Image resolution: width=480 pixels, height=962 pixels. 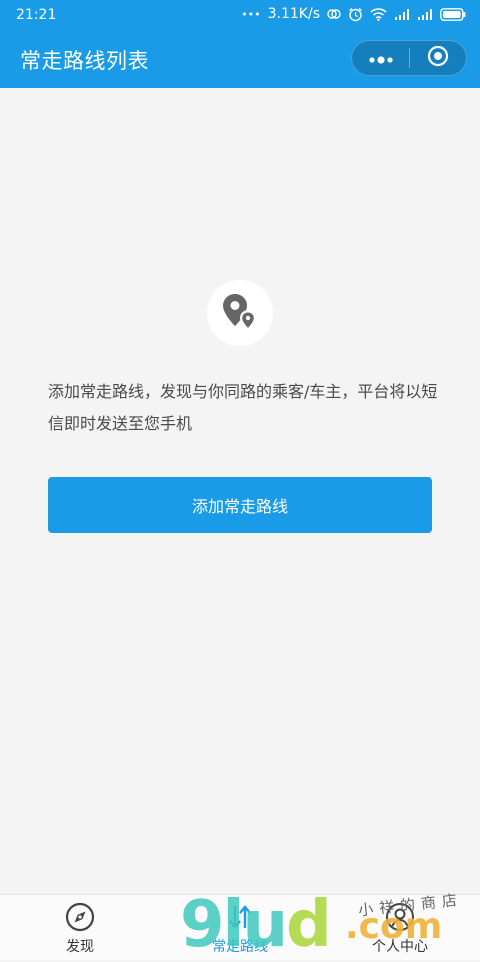 What do you see at coordinates (36, 15) in the screenshot?
I see `status-time: 21:21` at bounding box center [36, 15].